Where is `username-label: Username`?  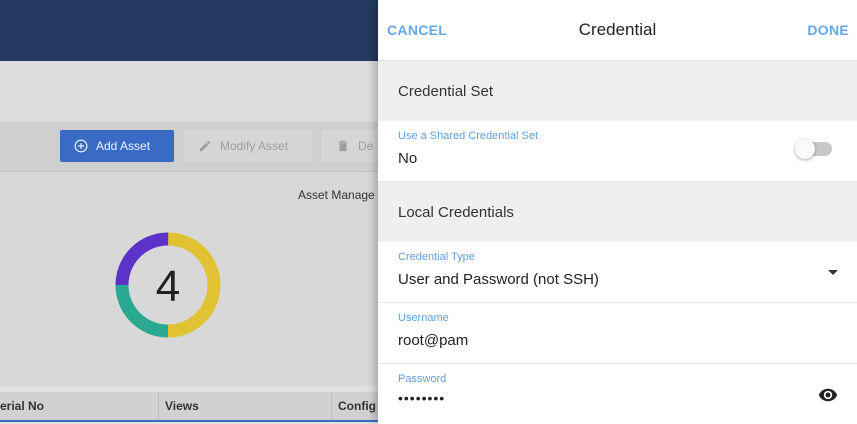
username-label: Username is located at coordinates (423, 318).